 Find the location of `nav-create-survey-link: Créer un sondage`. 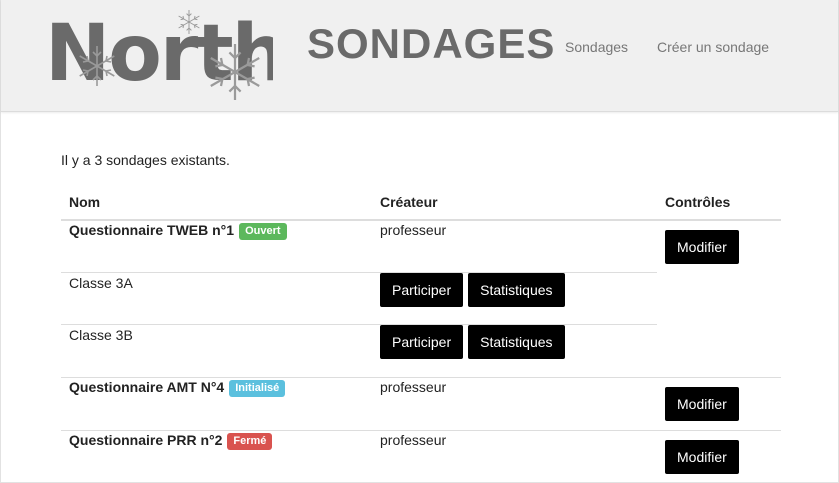

nav-create-survey-link: Créer un sondage is located at coordinates (713, 47).